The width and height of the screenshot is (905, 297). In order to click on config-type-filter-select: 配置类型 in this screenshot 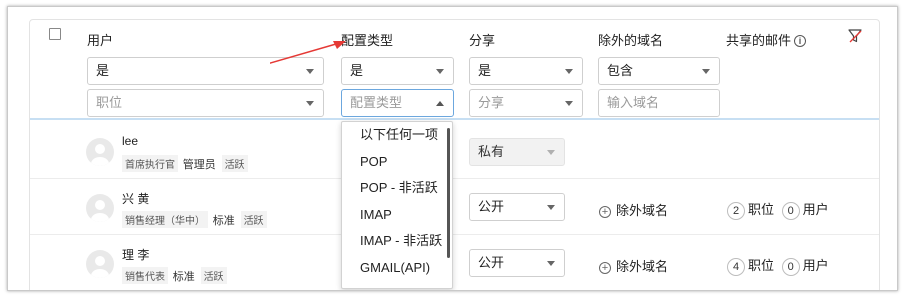, I will do `click(397, 103)`.